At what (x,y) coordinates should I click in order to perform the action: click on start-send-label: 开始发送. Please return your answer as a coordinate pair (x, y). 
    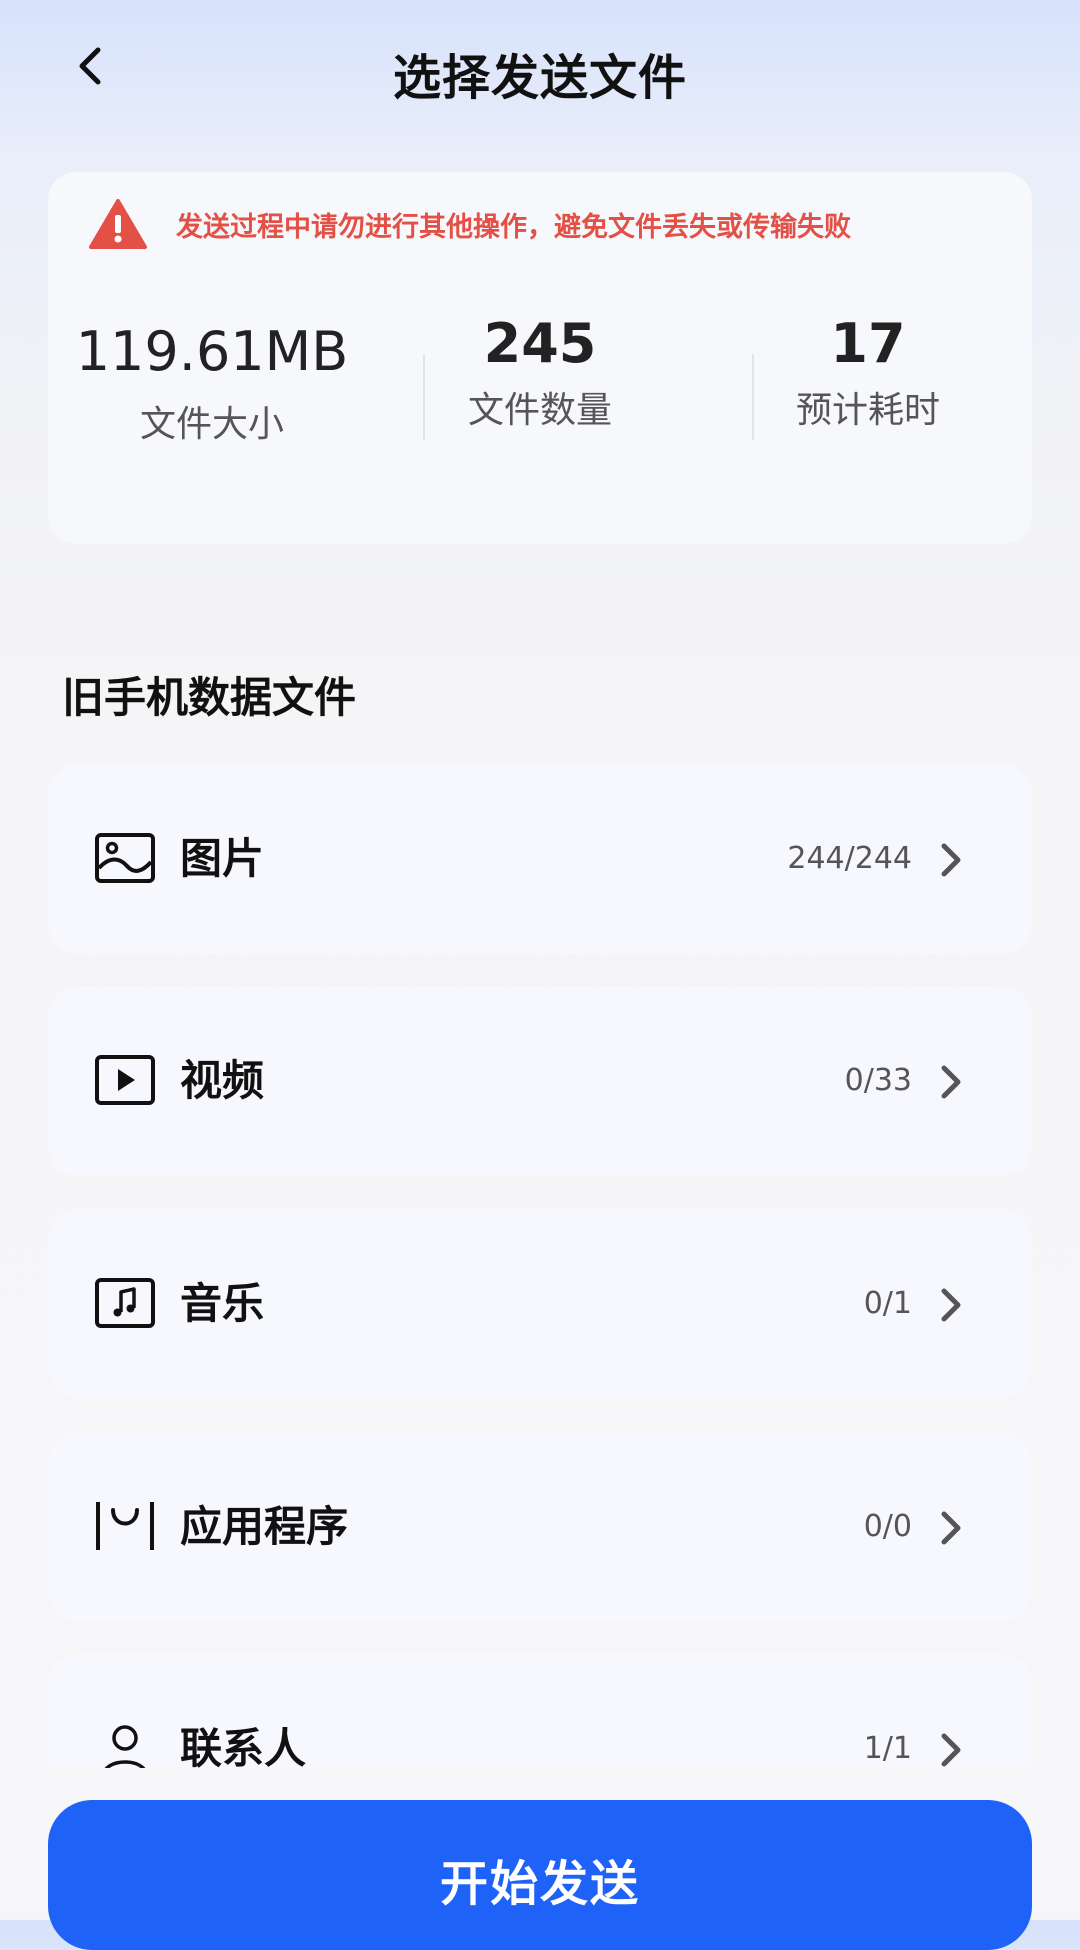
    Looking at the image, I should click on (539, 1884).